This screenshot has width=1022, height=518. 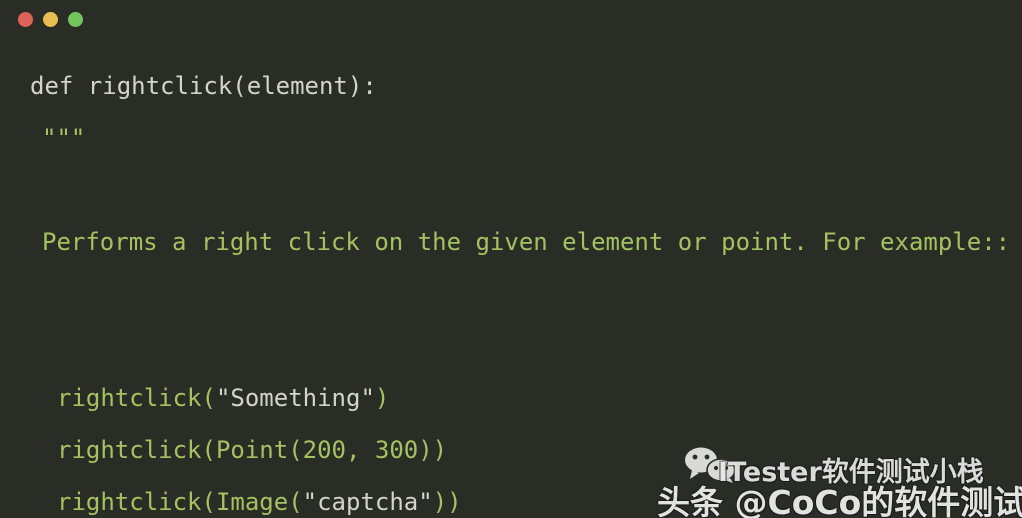 I want to click on code-token: "Something", so click(x=295, y=398).